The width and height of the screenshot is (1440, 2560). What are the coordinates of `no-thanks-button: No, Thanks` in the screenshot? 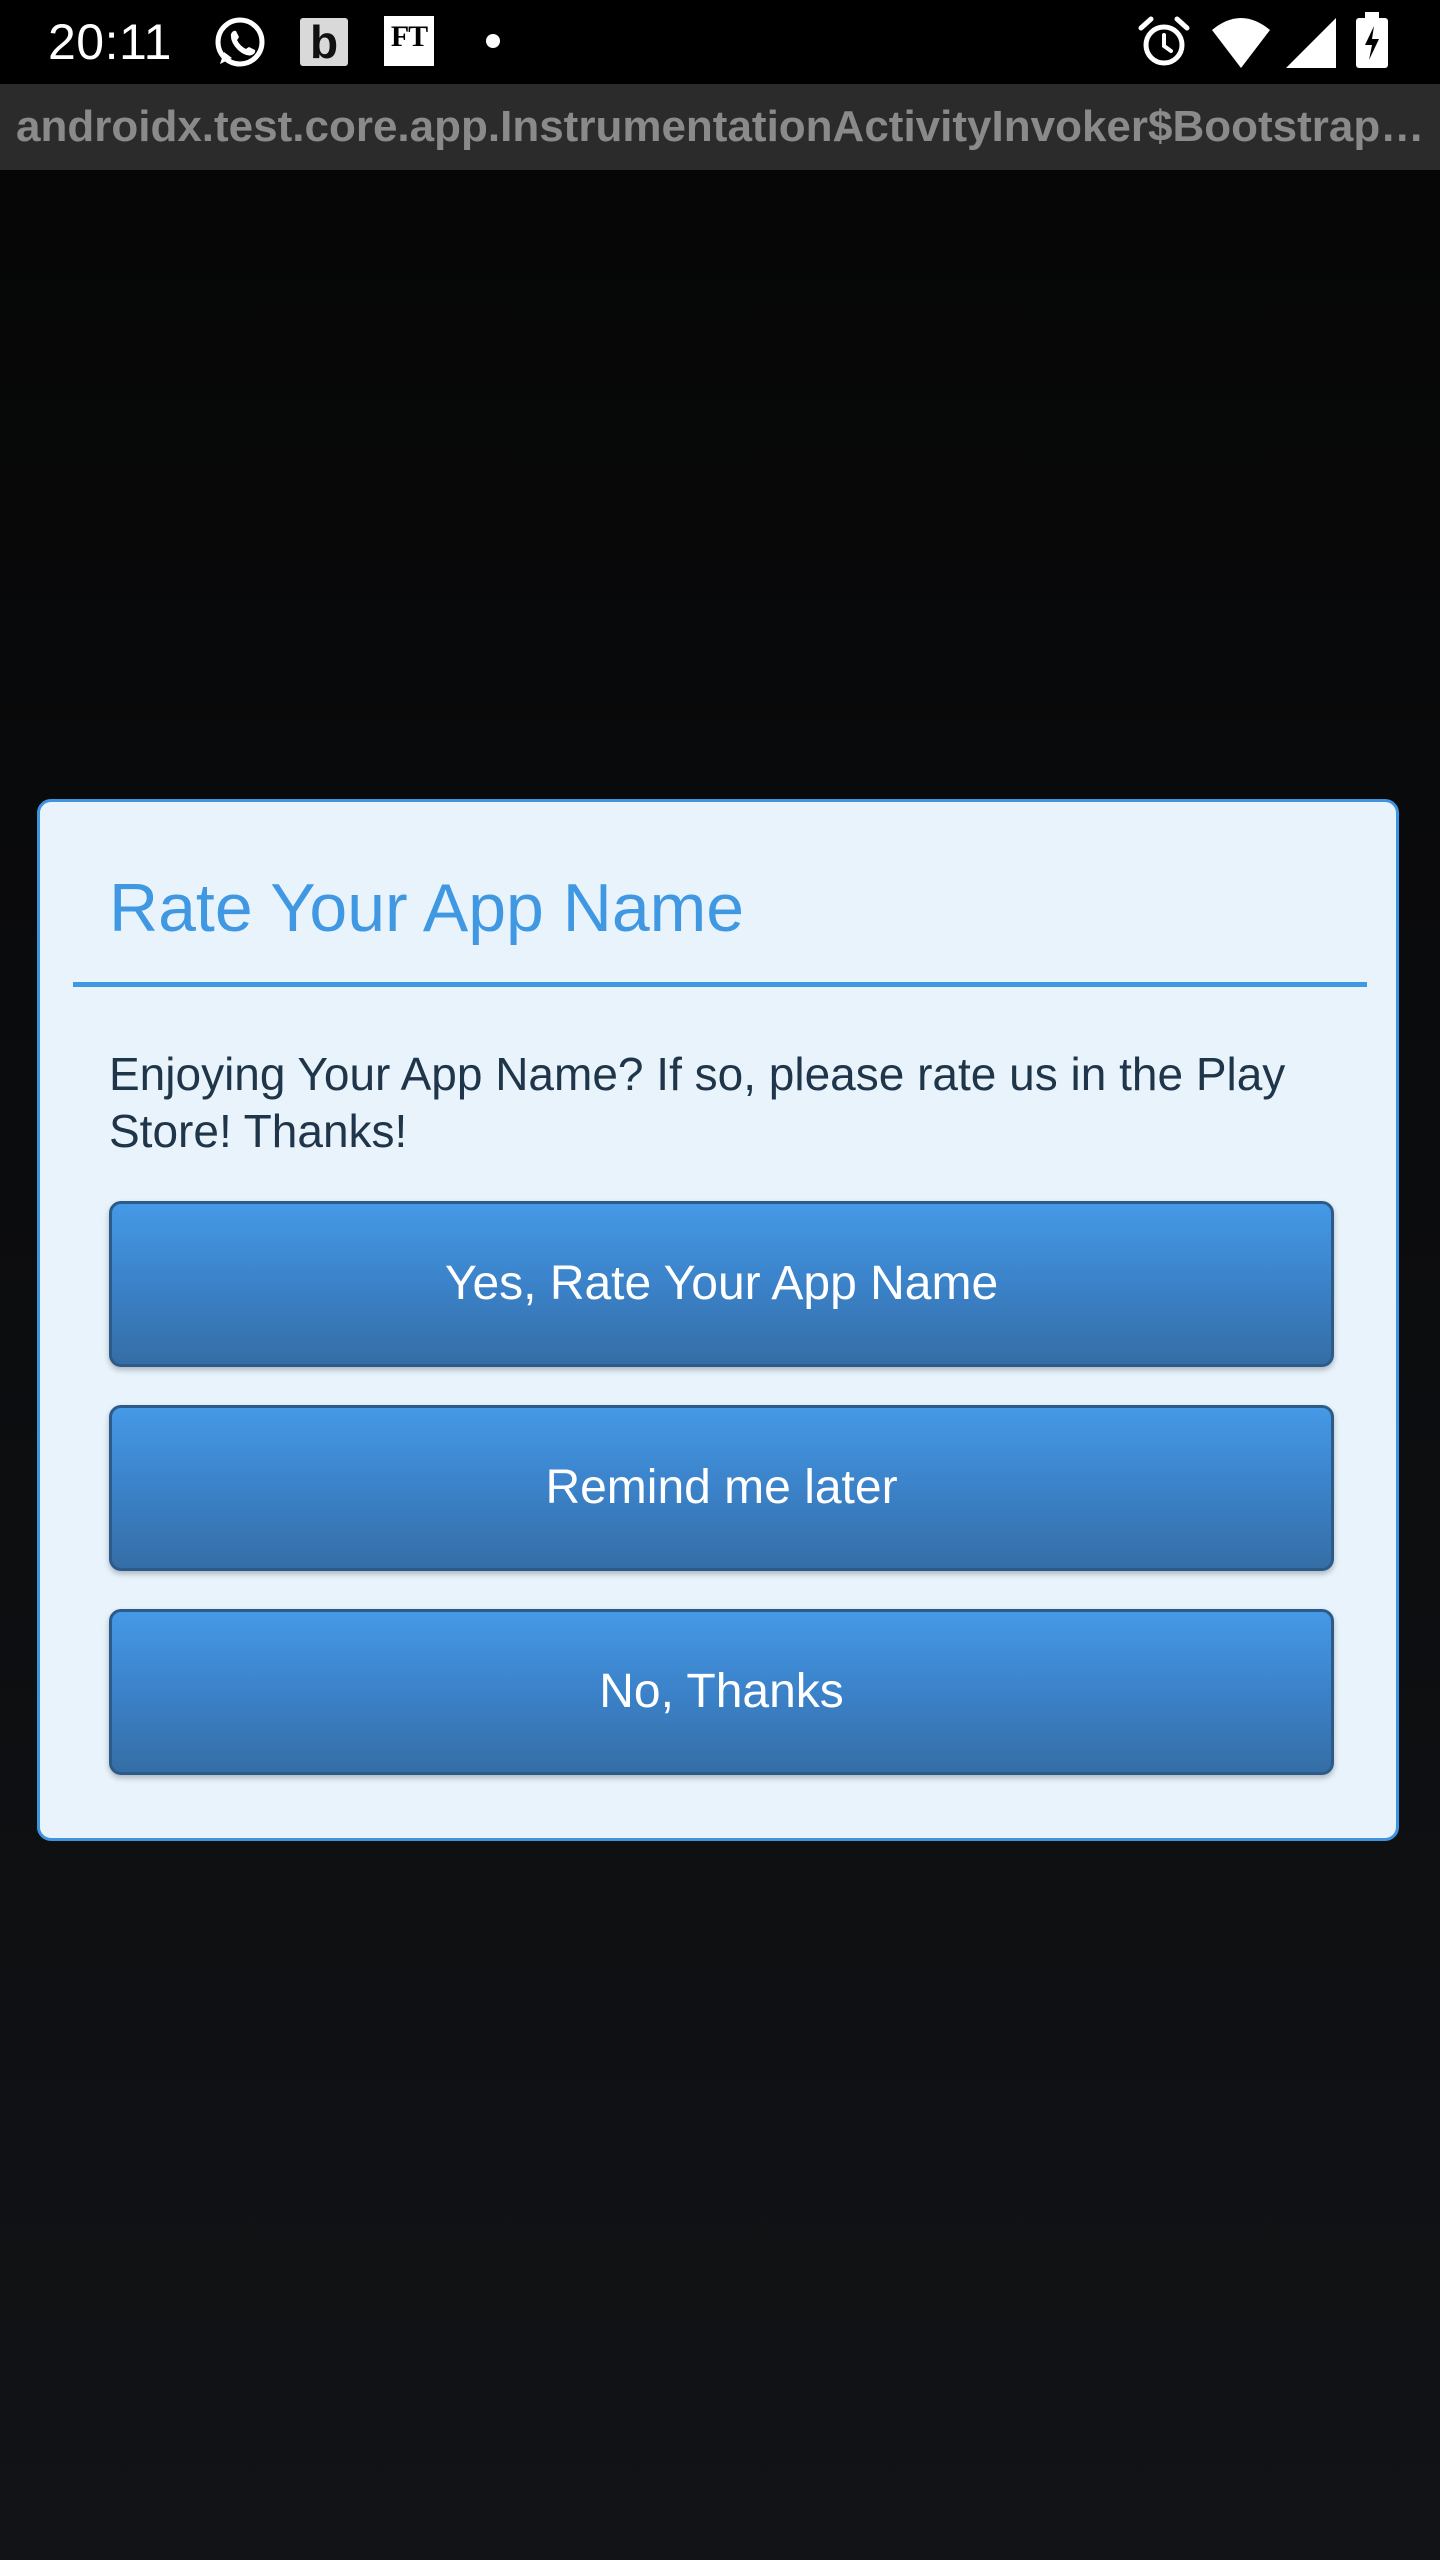 It's located at (721, 1692).